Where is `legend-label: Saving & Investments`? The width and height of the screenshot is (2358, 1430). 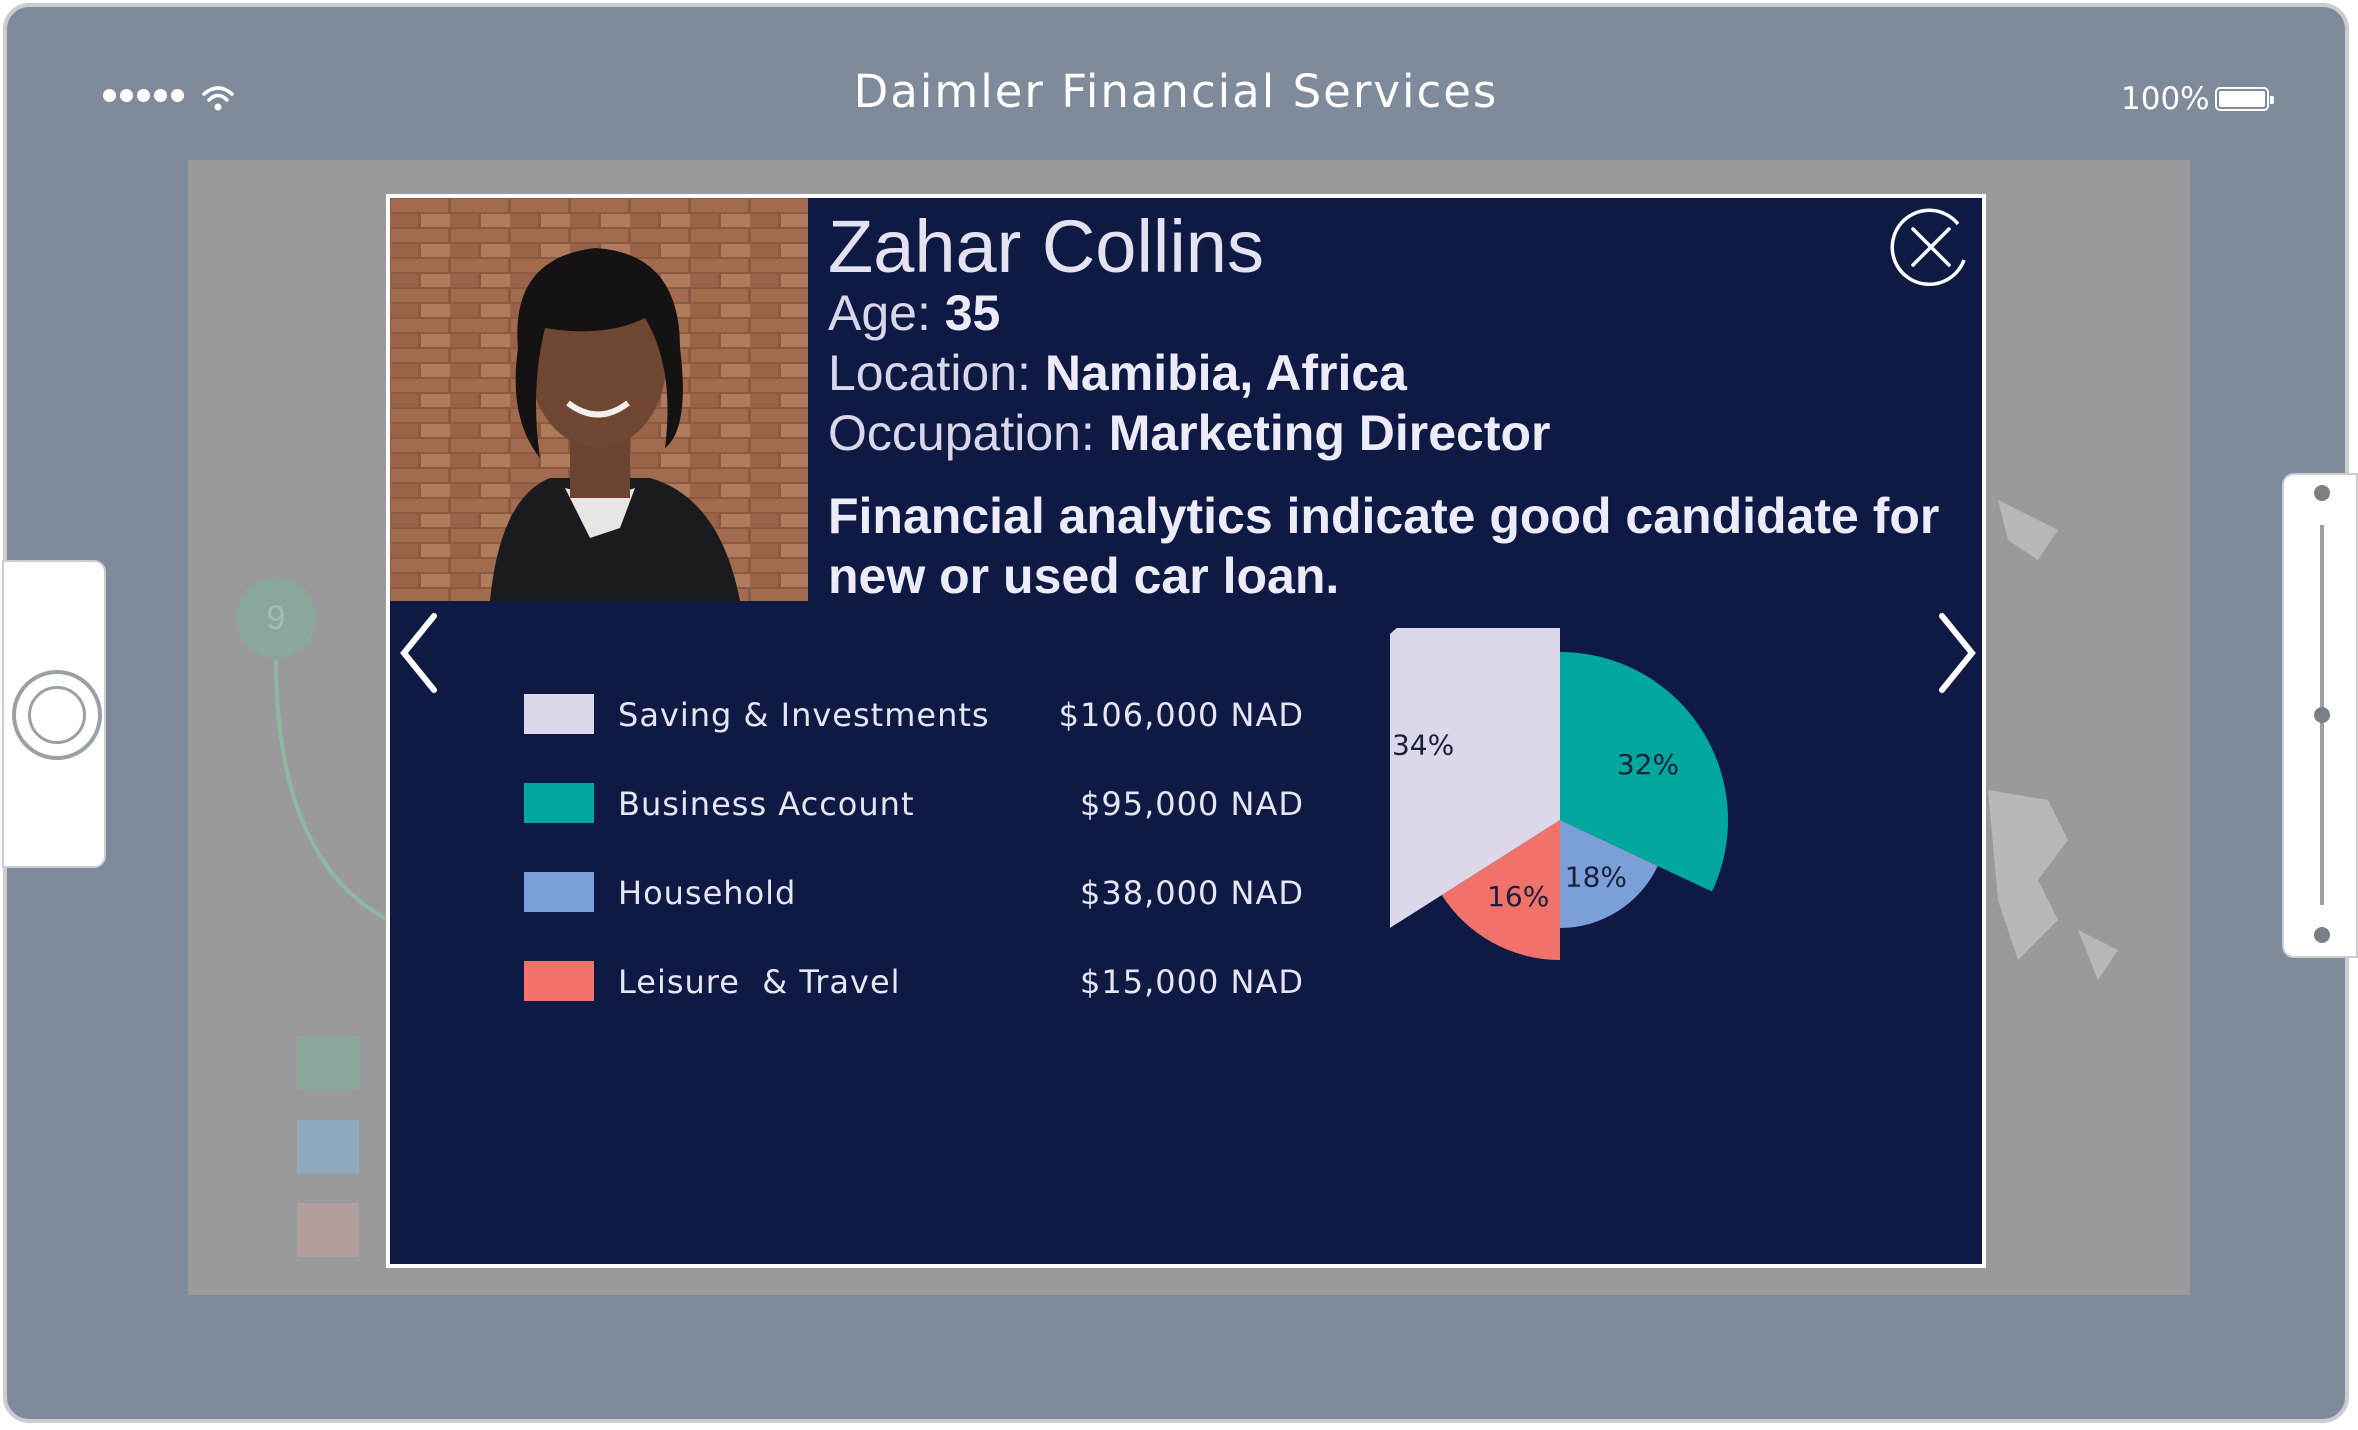 legend-label: Saving & Investments is located at coordinates (804, 715).